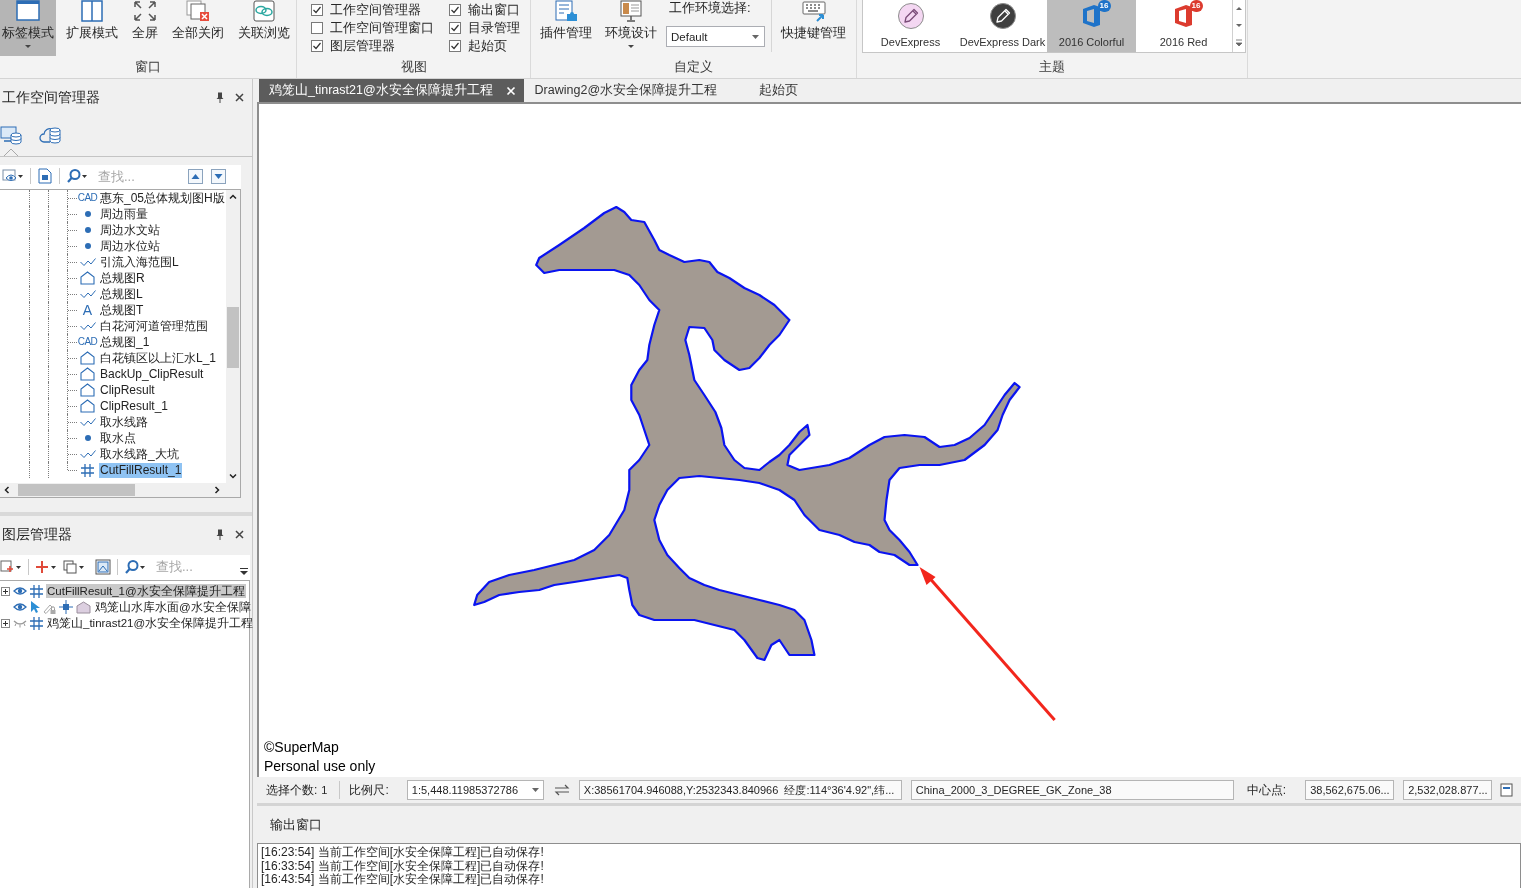  What do you see at coordinates (122, 310) in the screenshot?
I see `tree-item: 总规图T` at bounding box center [122, 310].